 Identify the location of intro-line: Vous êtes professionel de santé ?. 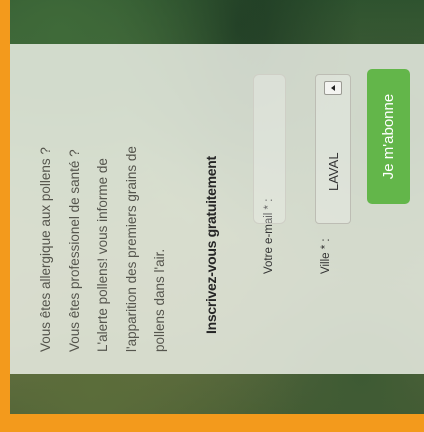
(74, 250).